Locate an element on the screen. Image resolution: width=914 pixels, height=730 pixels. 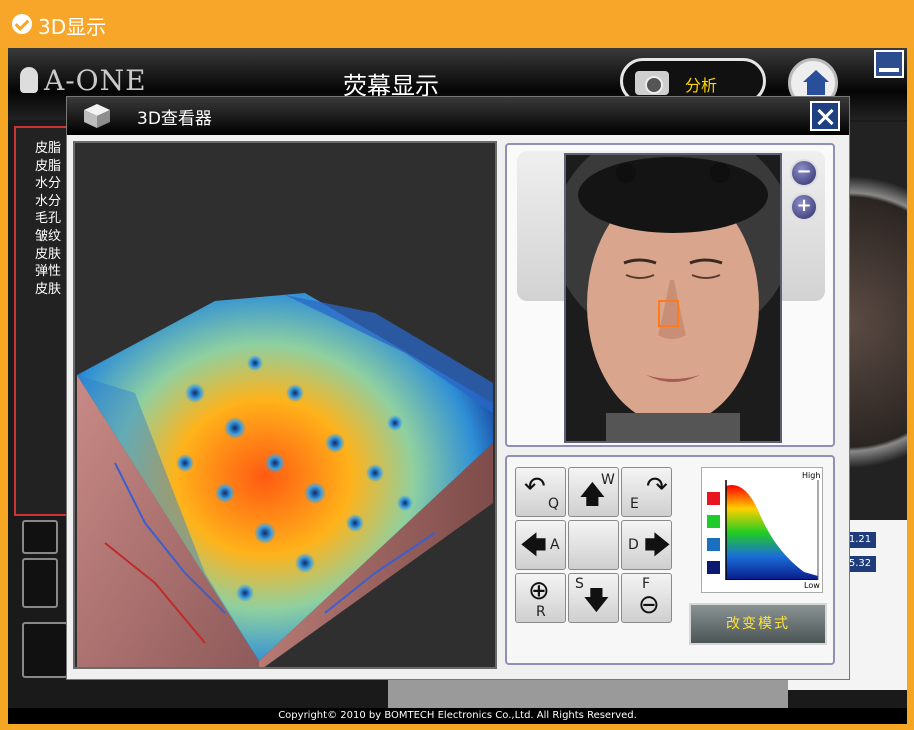
window-titlebar: 3D显示 is located at coordinates (457, 24).